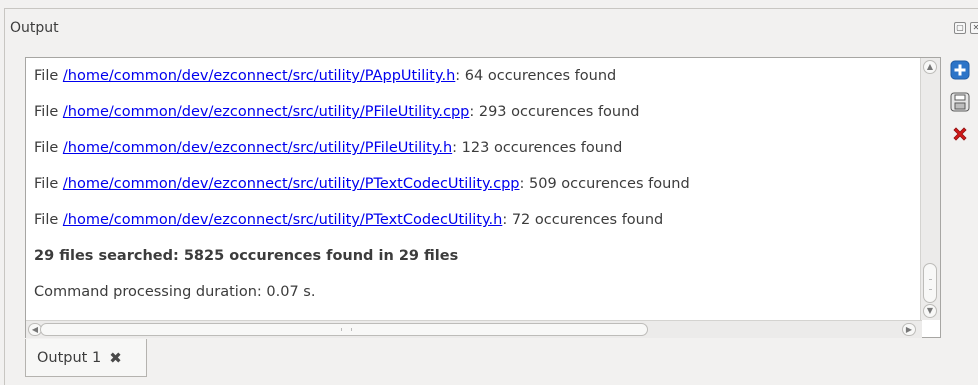 This screenshot has height=385, width=978. I want to click on line-suffix: : 293 occurences found, so click(554, 112).